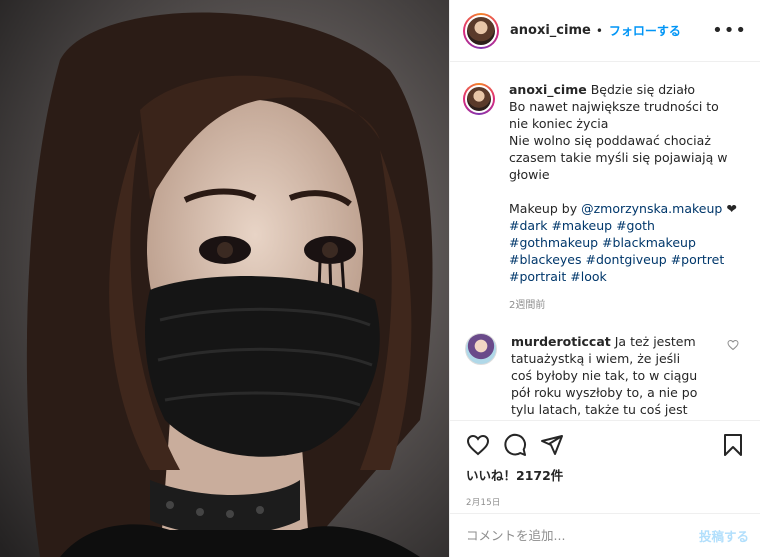 This screenshot has height=557, width=760. What do you see at coordinates (478, 445) in the screenshot?
I see `heart-icon` at bounding box center [478, 445].